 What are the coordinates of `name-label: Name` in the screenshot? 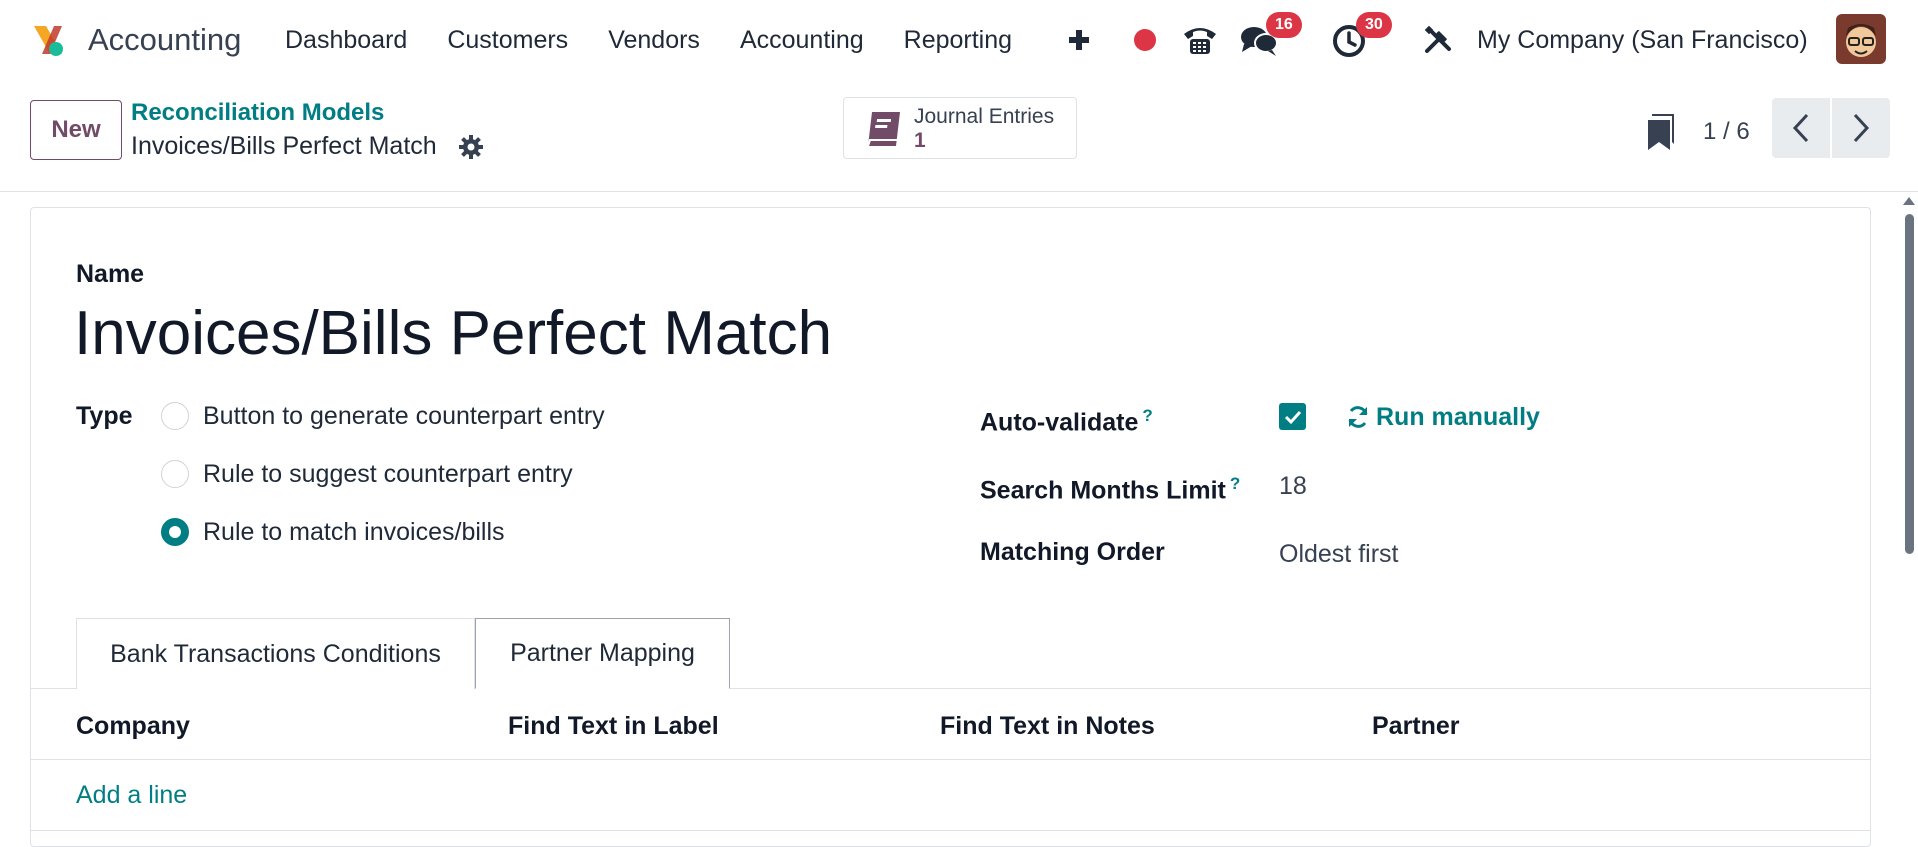 It's located at (110, 274).